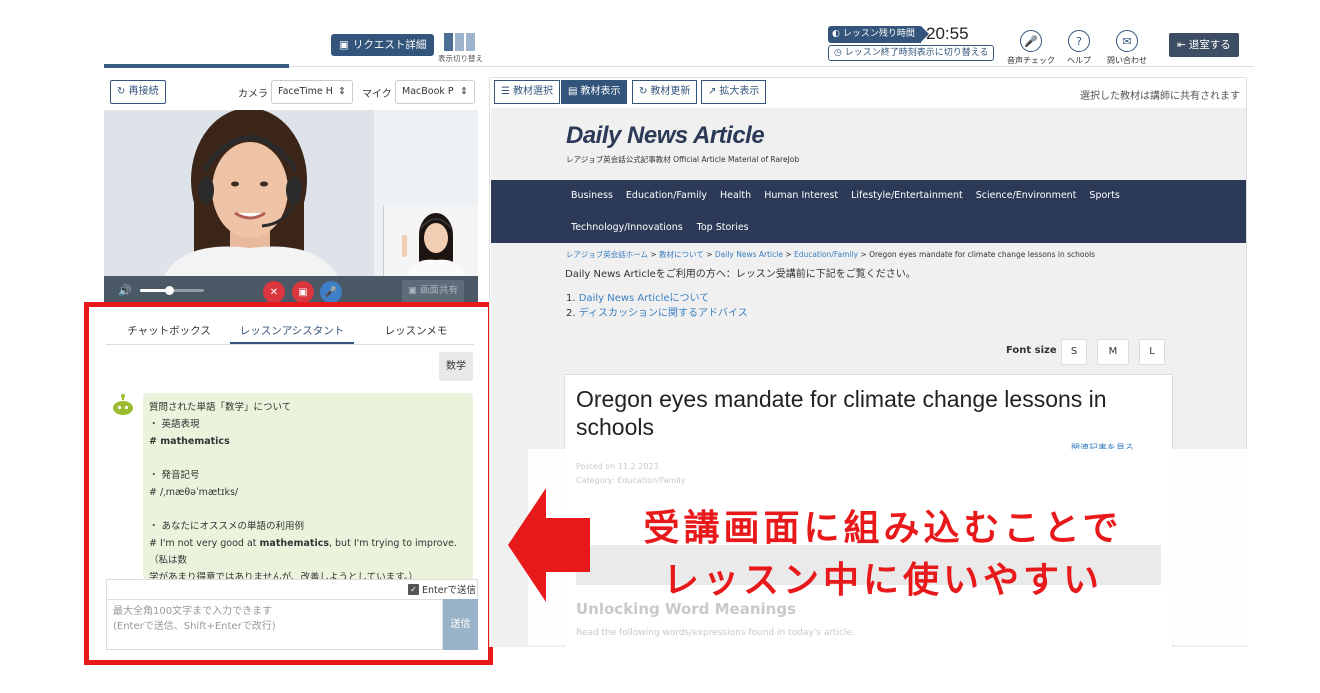 The width and height of the screenshot is (1320, 693). Describe the element at coordinates (907, 195) in the screenshot. I see `category-link: Lifestyle/Entertainment` at that location.